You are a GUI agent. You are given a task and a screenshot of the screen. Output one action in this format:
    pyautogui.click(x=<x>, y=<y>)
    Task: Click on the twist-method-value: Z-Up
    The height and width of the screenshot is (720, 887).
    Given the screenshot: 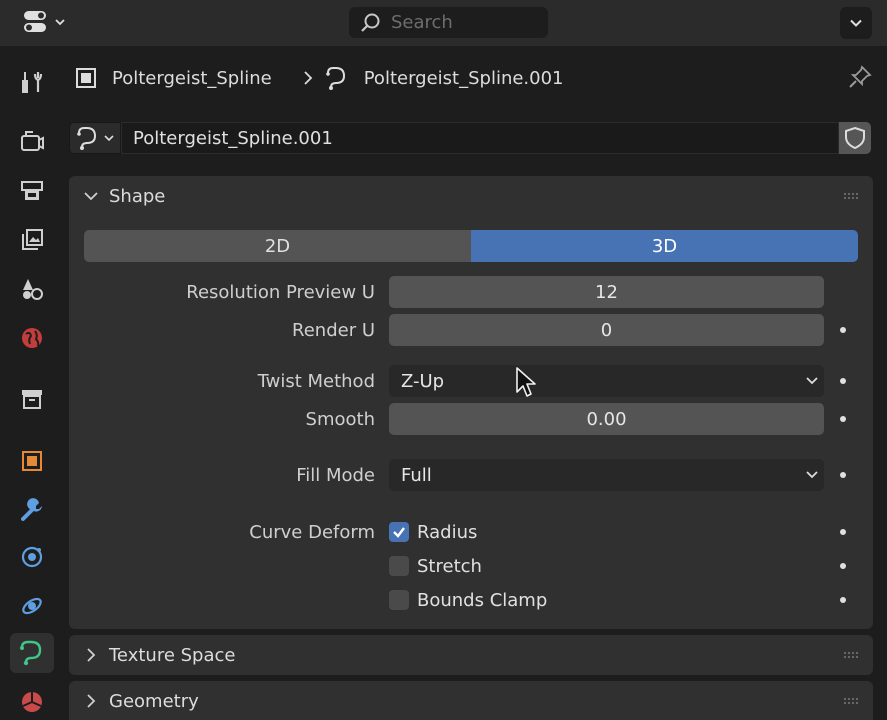 What is the action you would take?
    pyautogui.click(x=423, y=381)
    